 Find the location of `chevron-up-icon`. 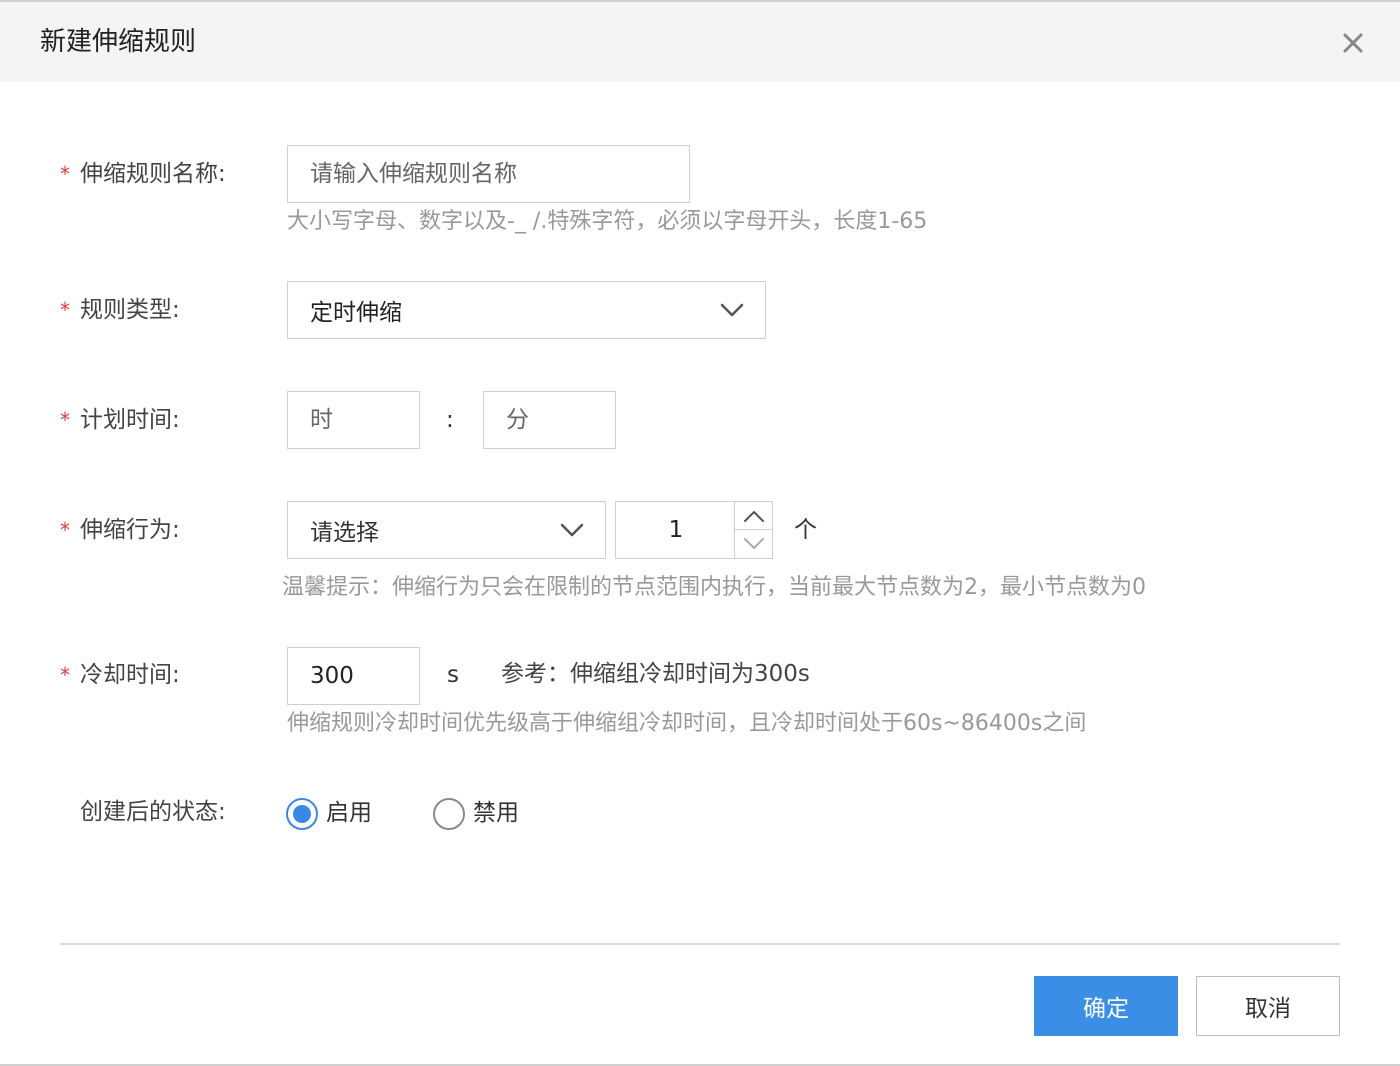

chevron-up-icon is located at coordinates (753, 516).